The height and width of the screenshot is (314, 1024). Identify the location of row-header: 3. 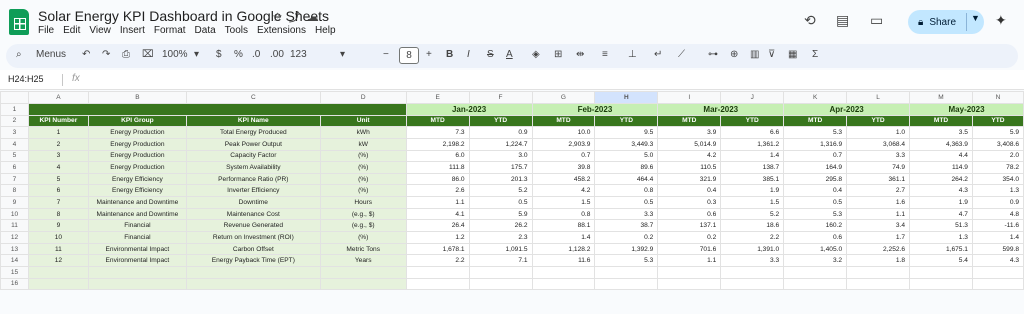
(14, 132).